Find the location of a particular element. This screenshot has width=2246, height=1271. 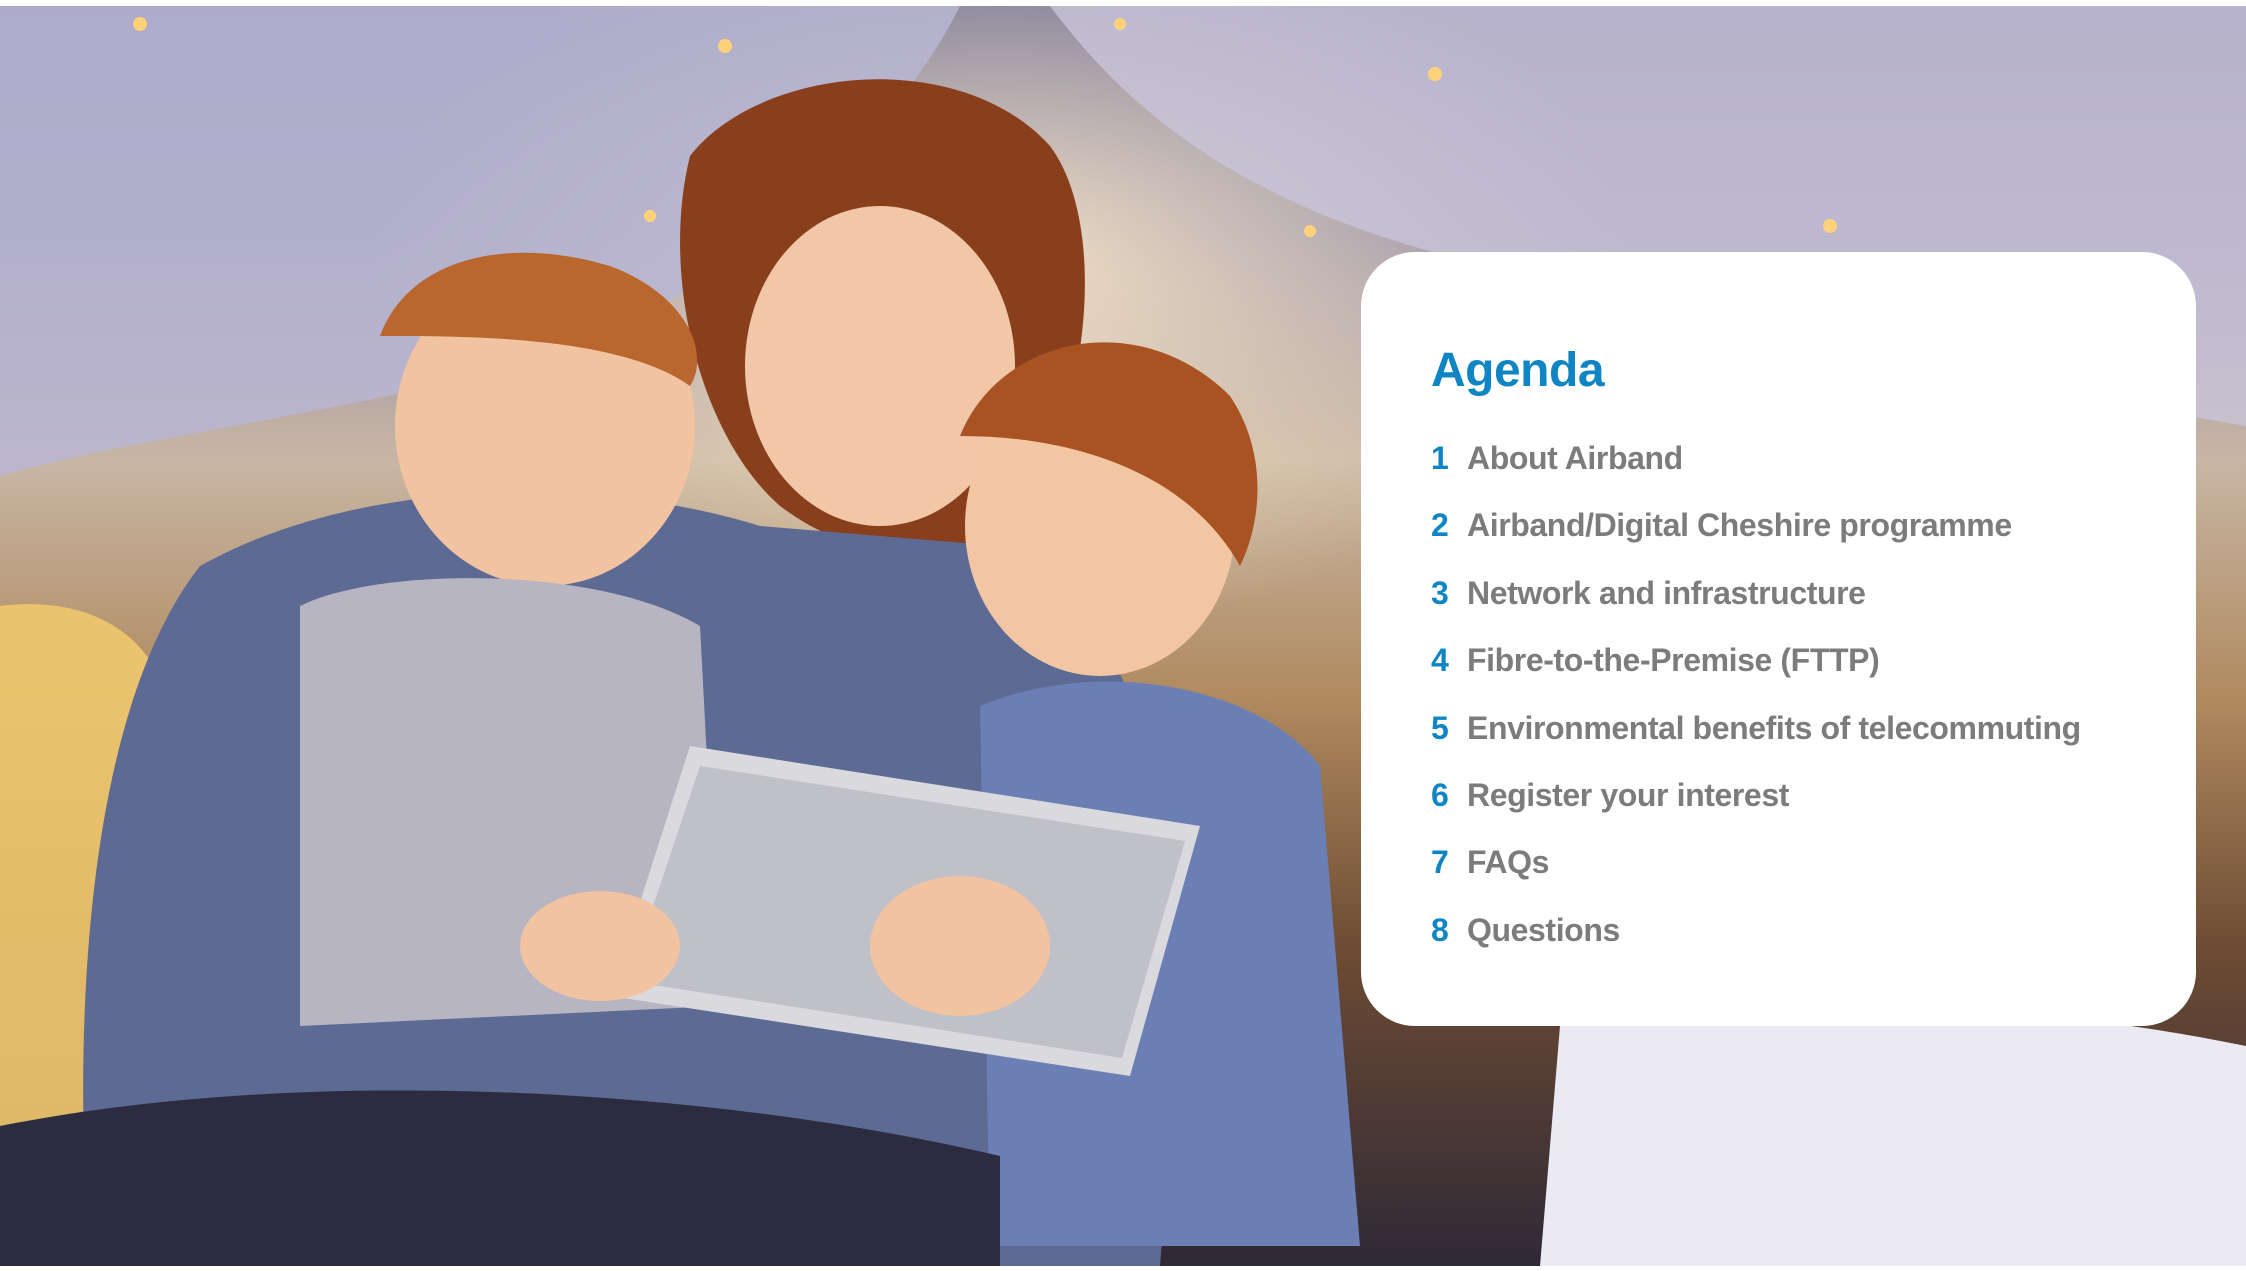

agenda-item-programme: 2 Airband/Digital Cheshire programme is located at coordinates (1756, 542).